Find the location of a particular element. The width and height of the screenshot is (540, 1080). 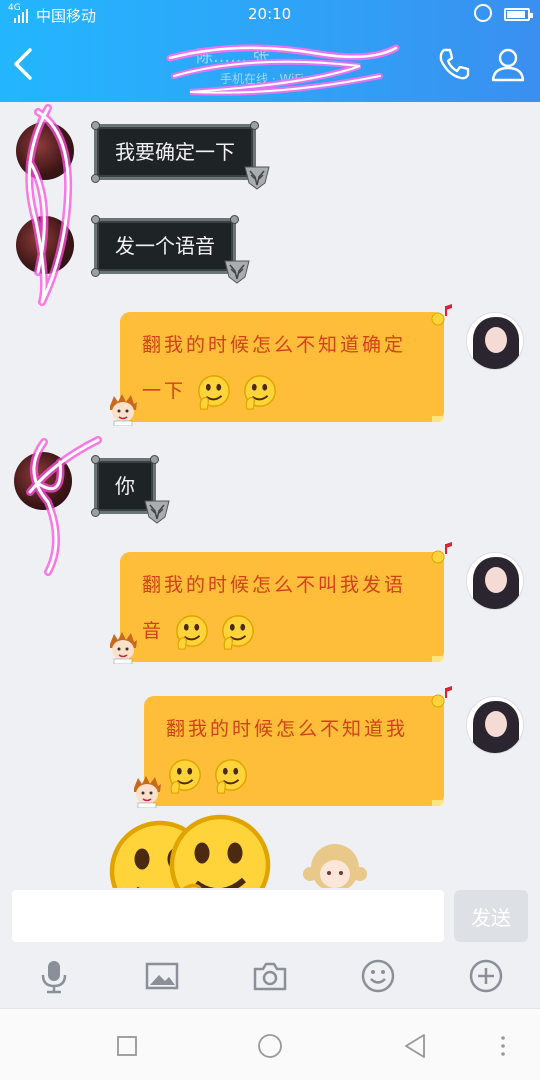

clock: 20:10 is located at coordinates (270, 14).